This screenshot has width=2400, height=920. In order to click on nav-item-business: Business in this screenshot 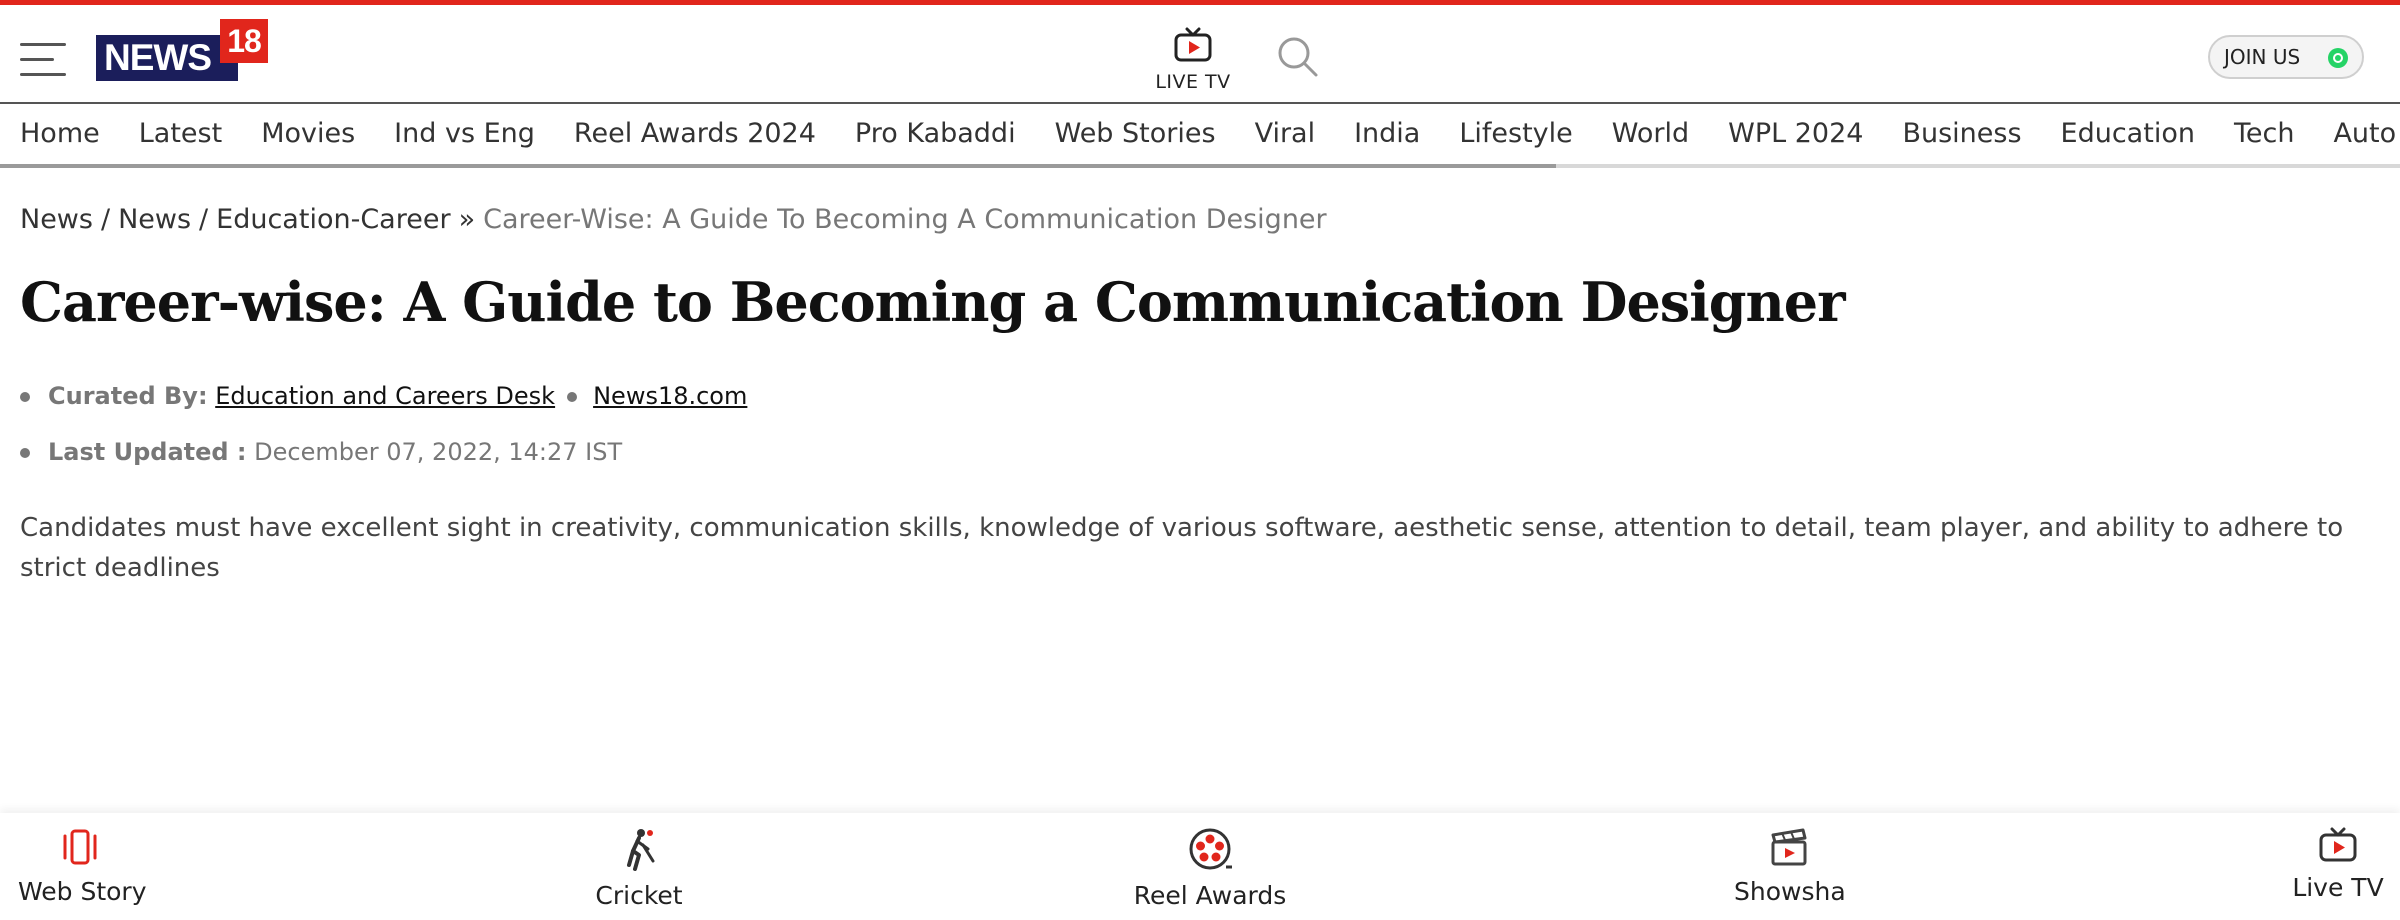, I will do `click(1961, 134)`.